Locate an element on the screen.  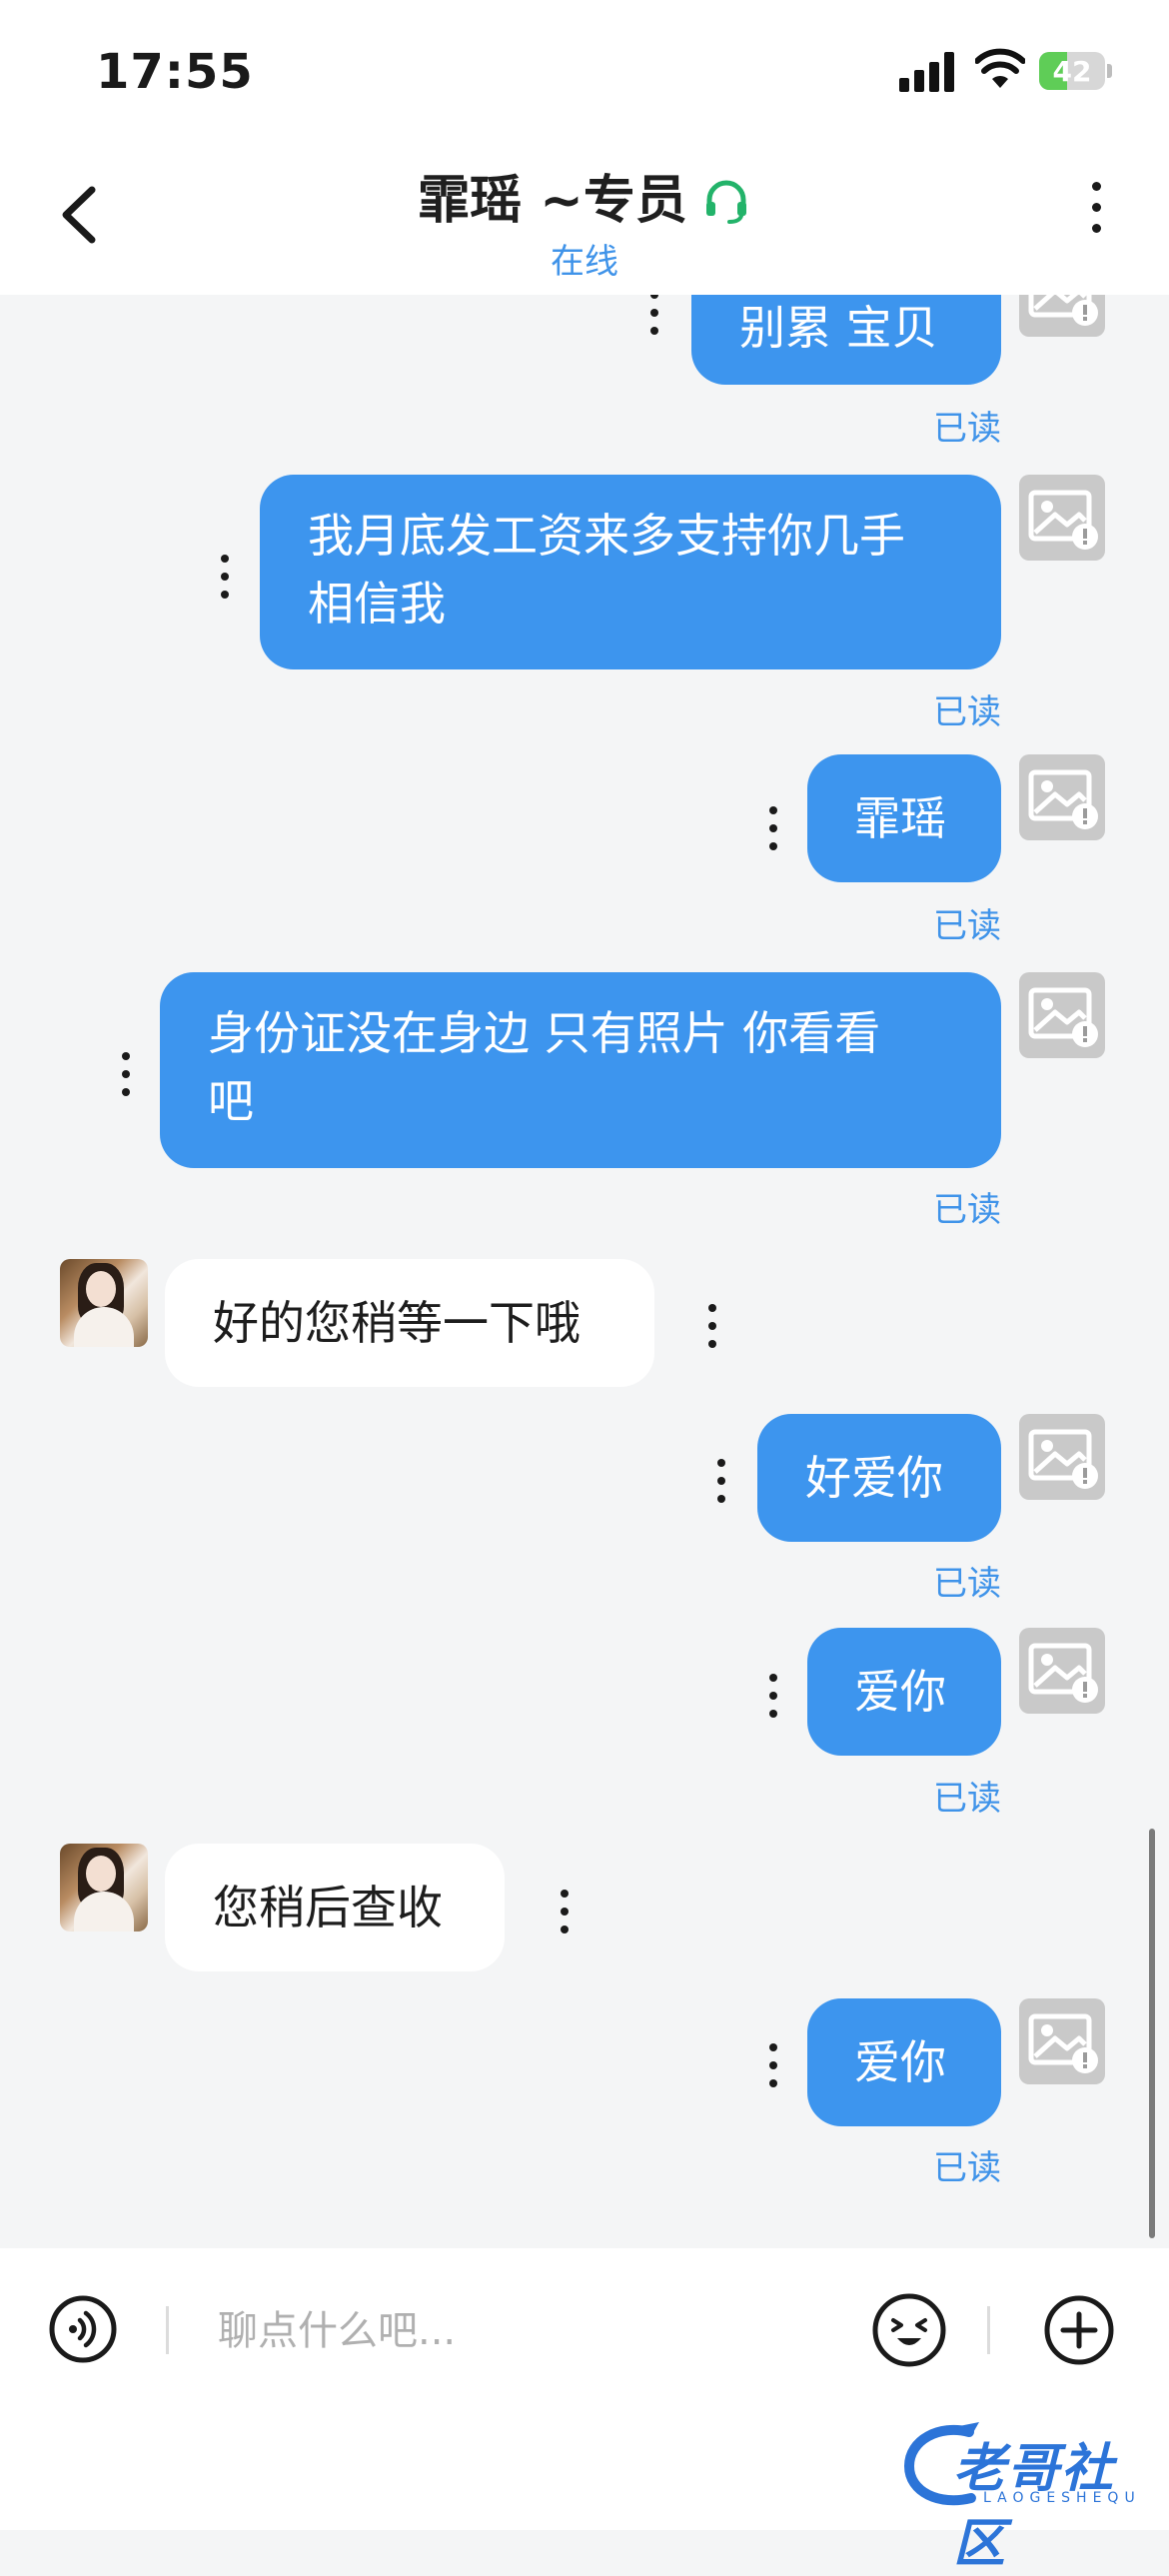
message-bubble-incoming: 您稍后查收 is located at coordinates (335, 1907).